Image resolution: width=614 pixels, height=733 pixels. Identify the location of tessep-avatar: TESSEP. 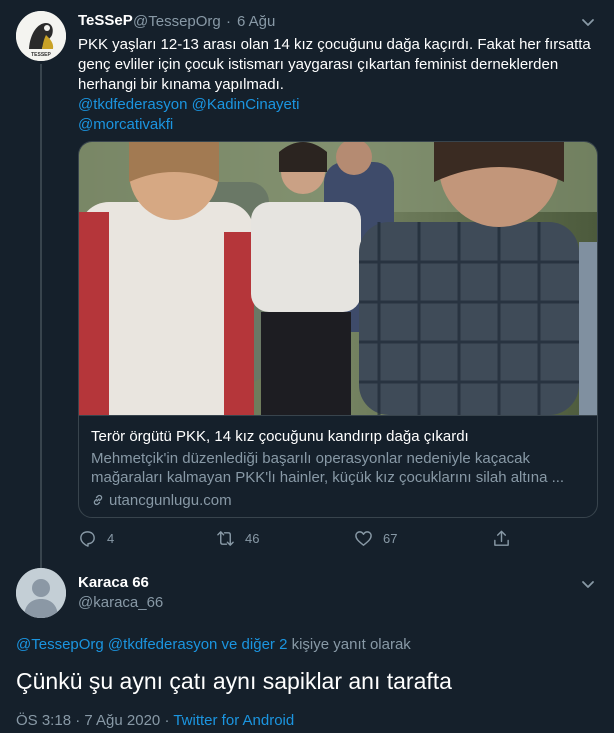
(41, 36).